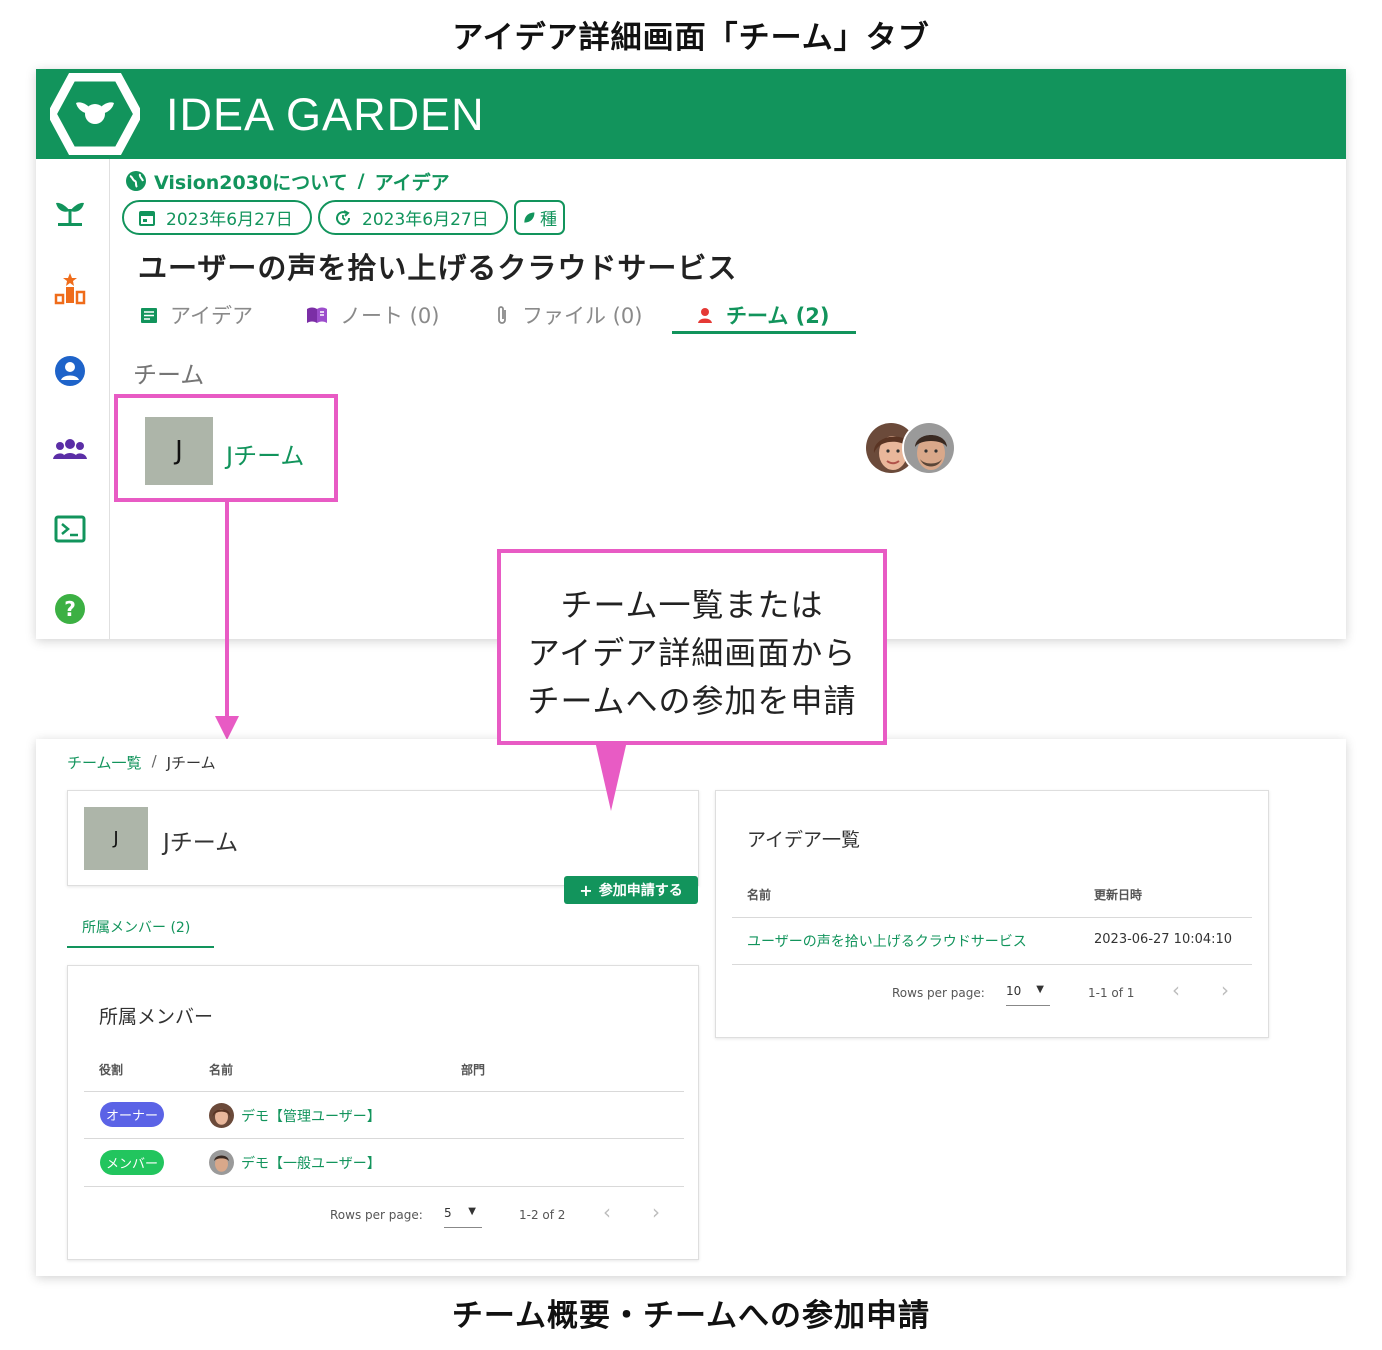  I want to click on update-icon, so click(343, 217).